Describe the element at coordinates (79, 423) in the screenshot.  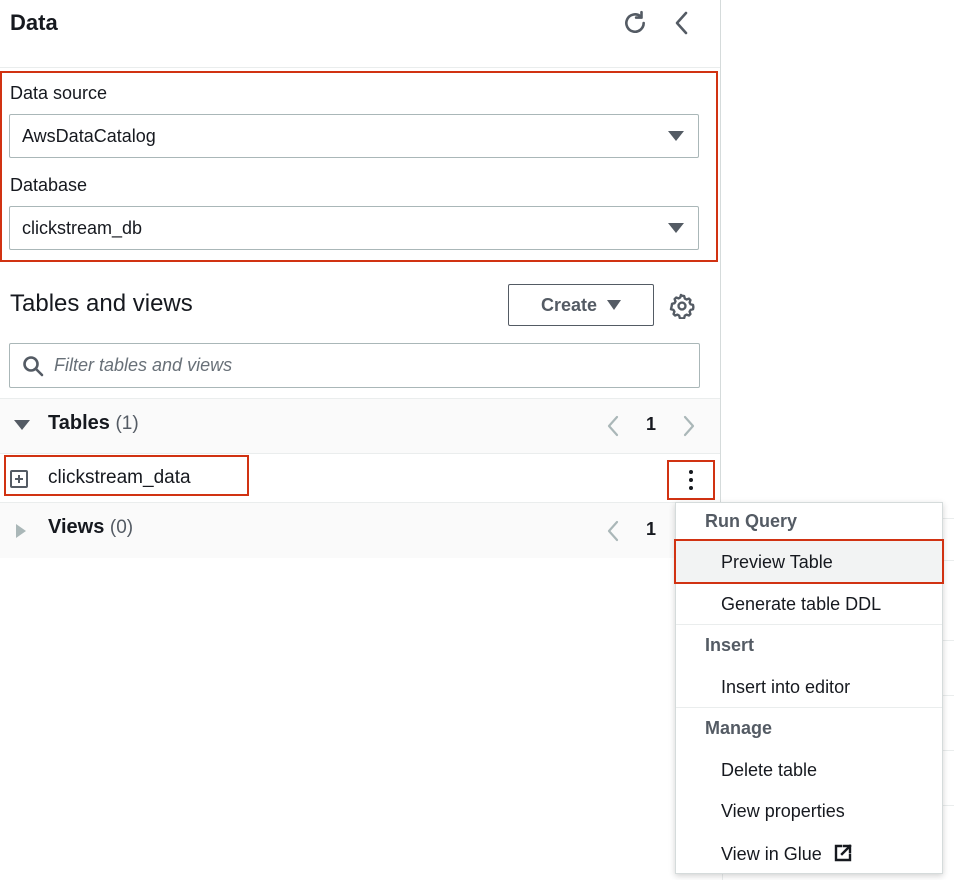
I see `tables-group-name: Tables` at that location.